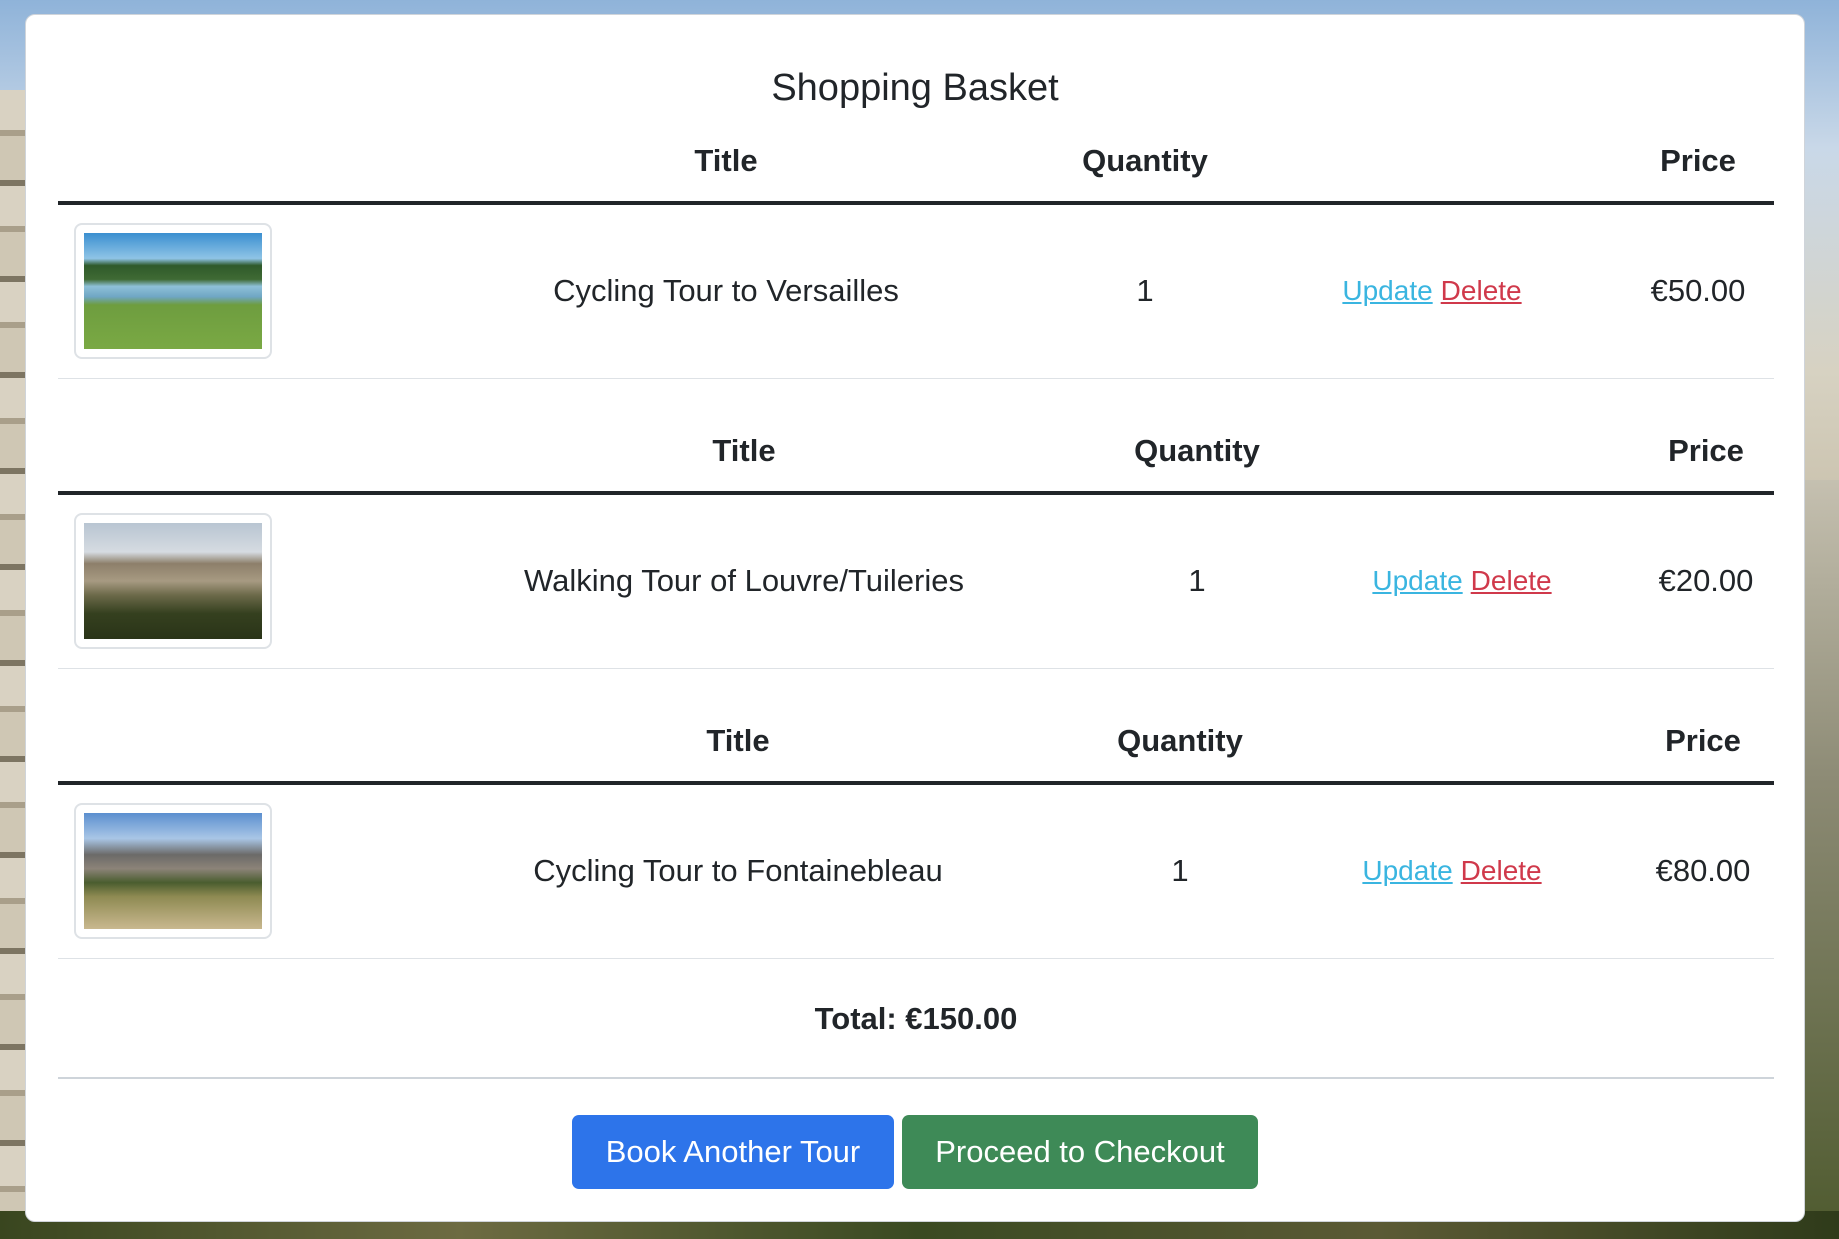 This screenshot has height=1239, width=1839. What do you see at coordinates (738, 870) in the screenshot?
I see `item-title: Cycling Tour to Fontainebleau` at bounding box center [738, 870].